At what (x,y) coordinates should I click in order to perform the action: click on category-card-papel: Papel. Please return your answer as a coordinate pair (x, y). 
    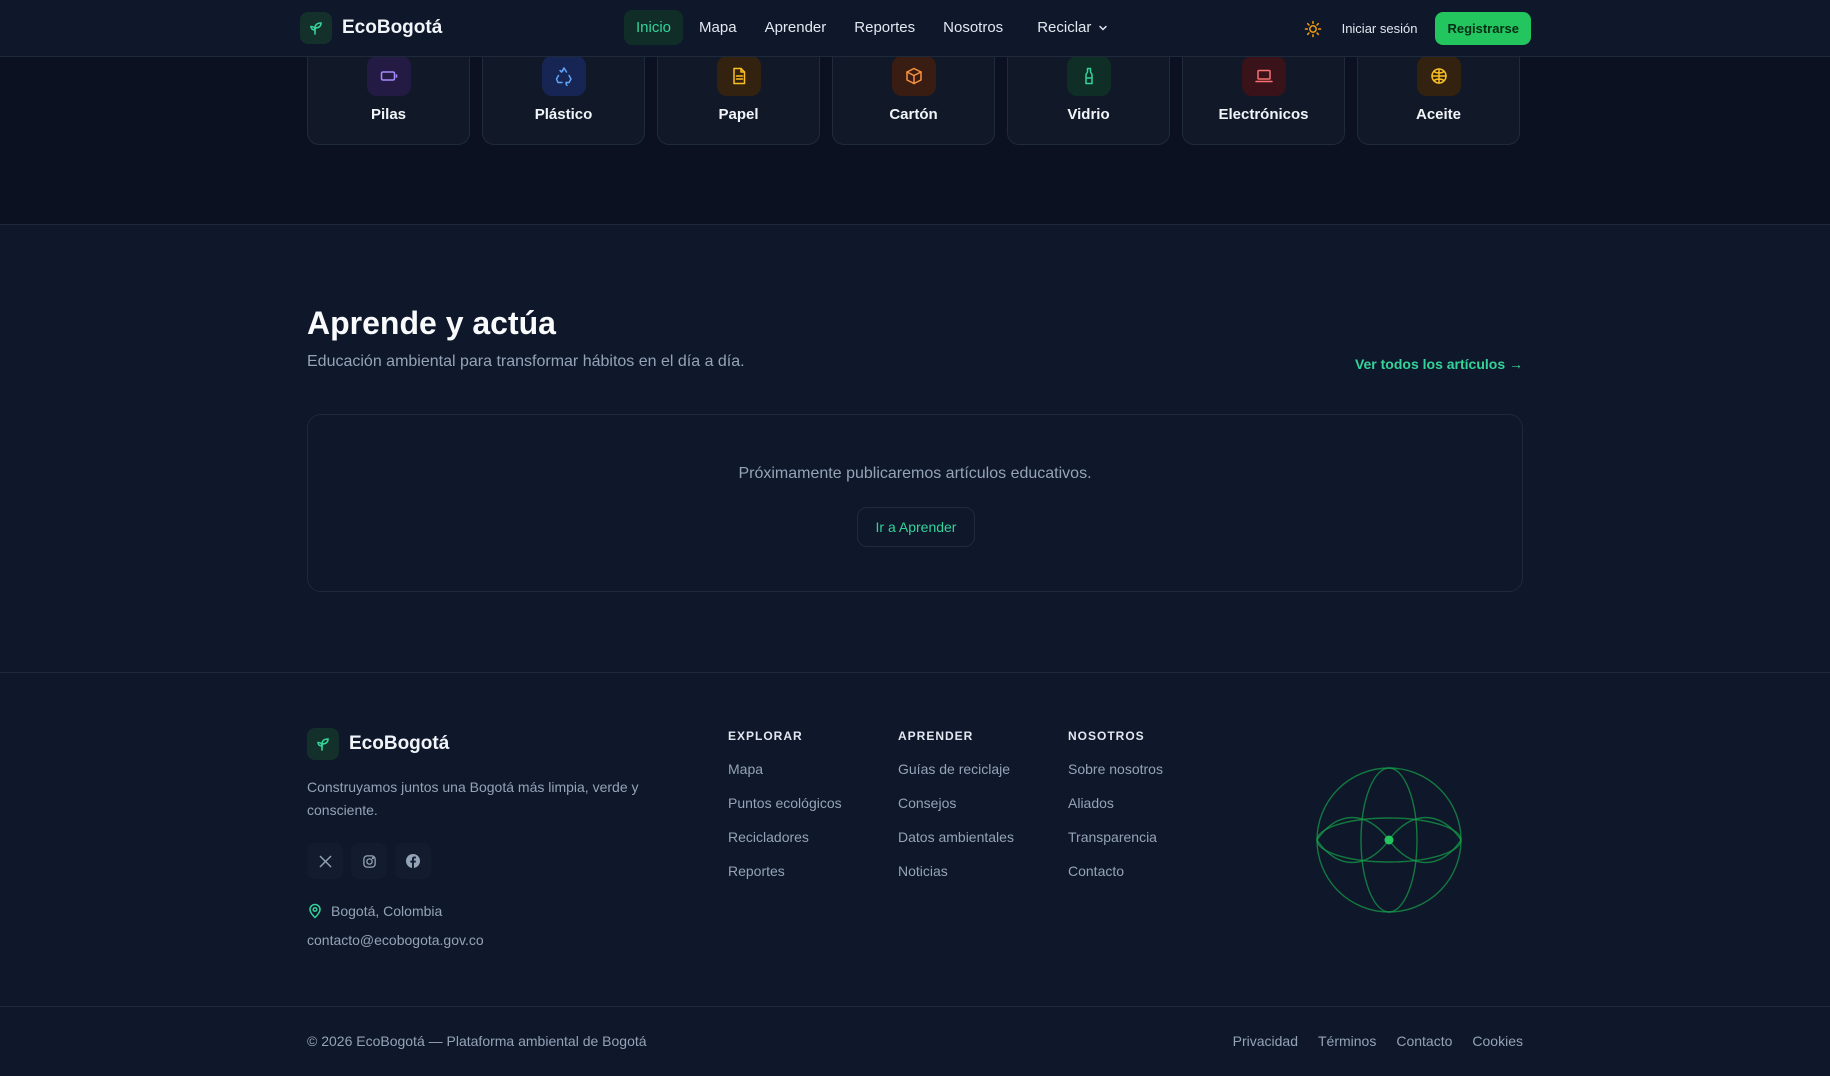
    Looking at the image, I should click on (738, 96).